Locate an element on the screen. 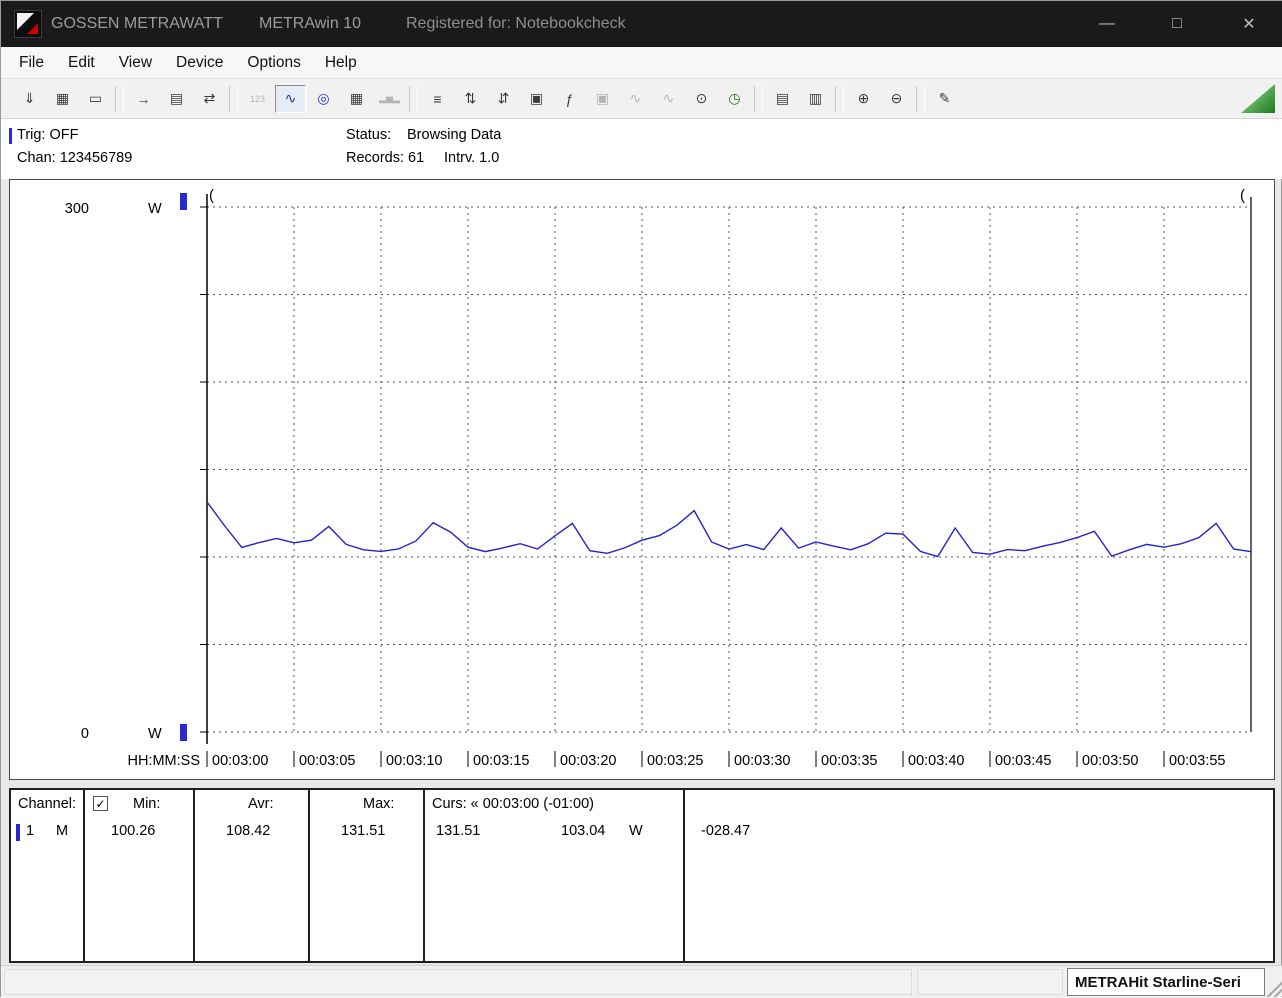  toolbar-button-device-program: ⇵ is located at coordinates (503, 99).